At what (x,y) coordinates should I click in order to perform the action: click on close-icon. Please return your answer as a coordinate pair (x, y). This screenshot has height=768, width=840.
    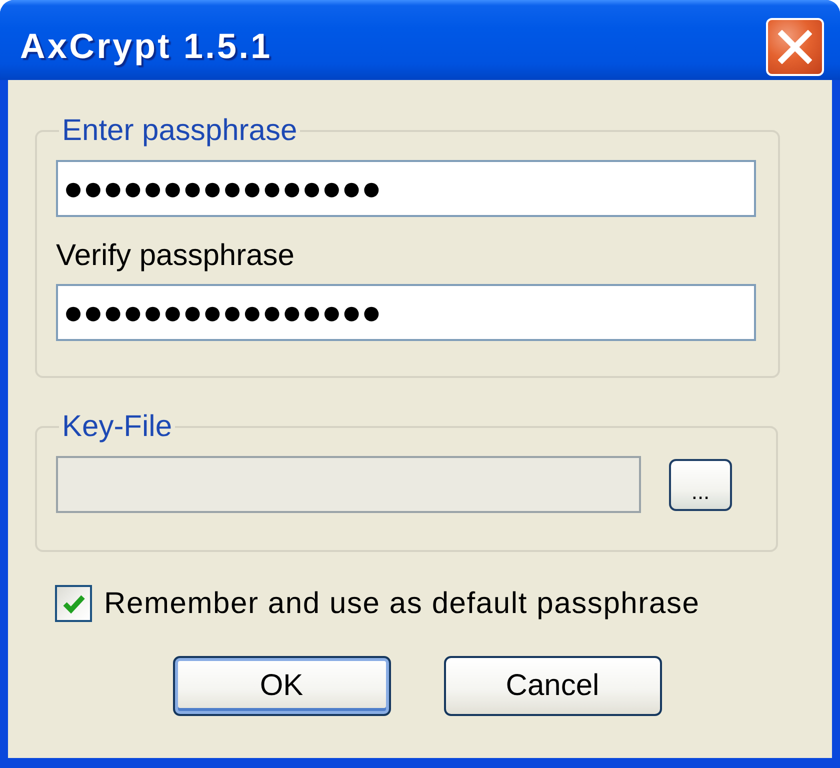
    Looking at the image, I should click on (795, 47).